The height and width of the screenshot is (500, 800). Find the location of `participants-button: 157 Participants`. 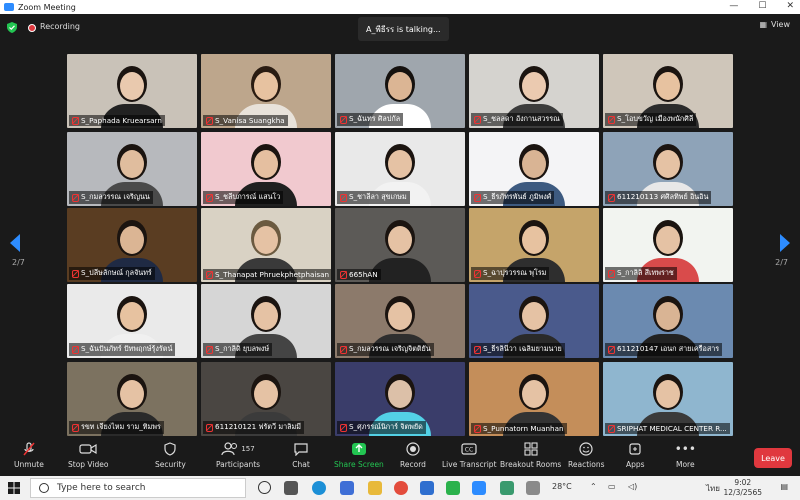

participants-button: 157 Participants is located at coordinates (238, 455).